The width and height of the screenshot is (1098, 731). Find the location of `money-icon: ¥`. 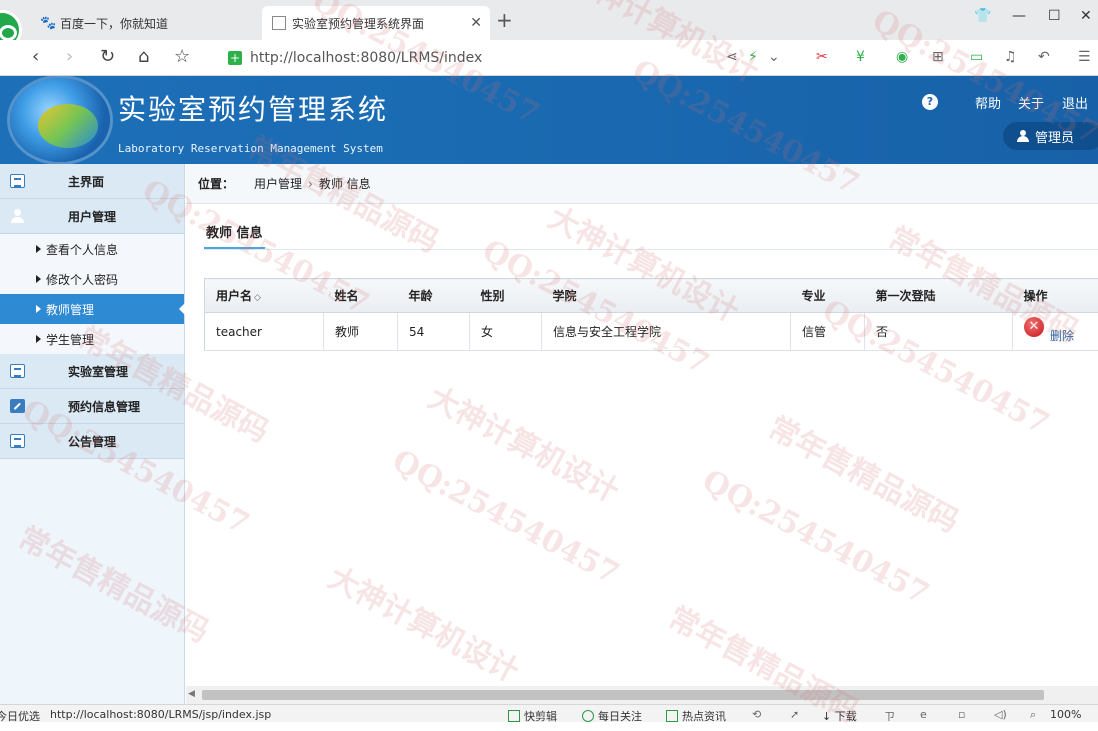

money-icon: ¥ is located at coordinates (860, 57).